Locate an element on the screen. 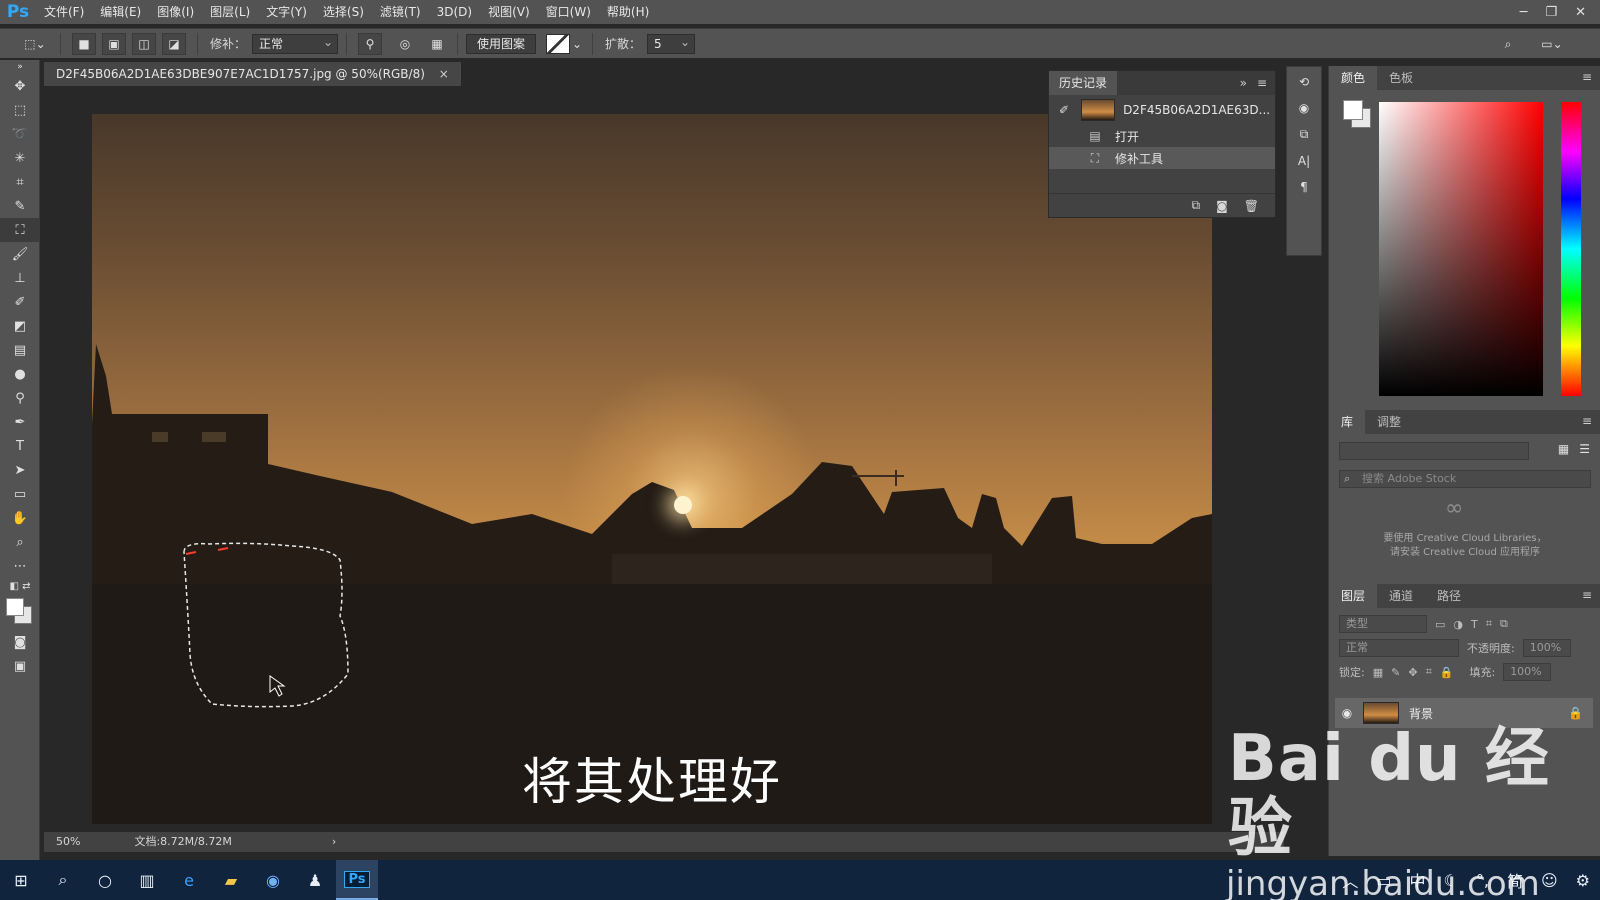 Image resolution: width=1600 pixels, height=900 pixels. menu-edit: 编辑(E) is located at coordinates (120, 12).